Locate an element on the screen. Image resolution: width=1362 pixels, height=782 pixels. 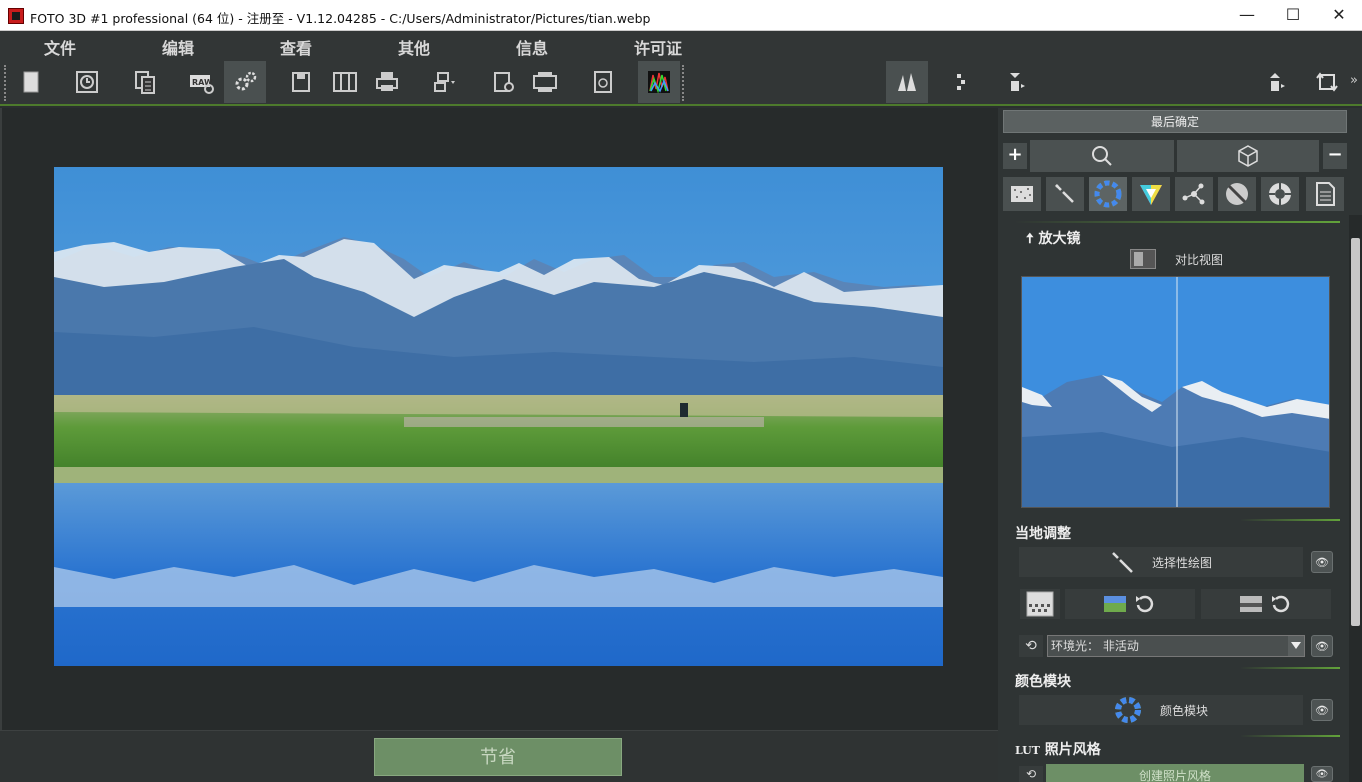
noise-icon is located at coordinates (1022, 194).